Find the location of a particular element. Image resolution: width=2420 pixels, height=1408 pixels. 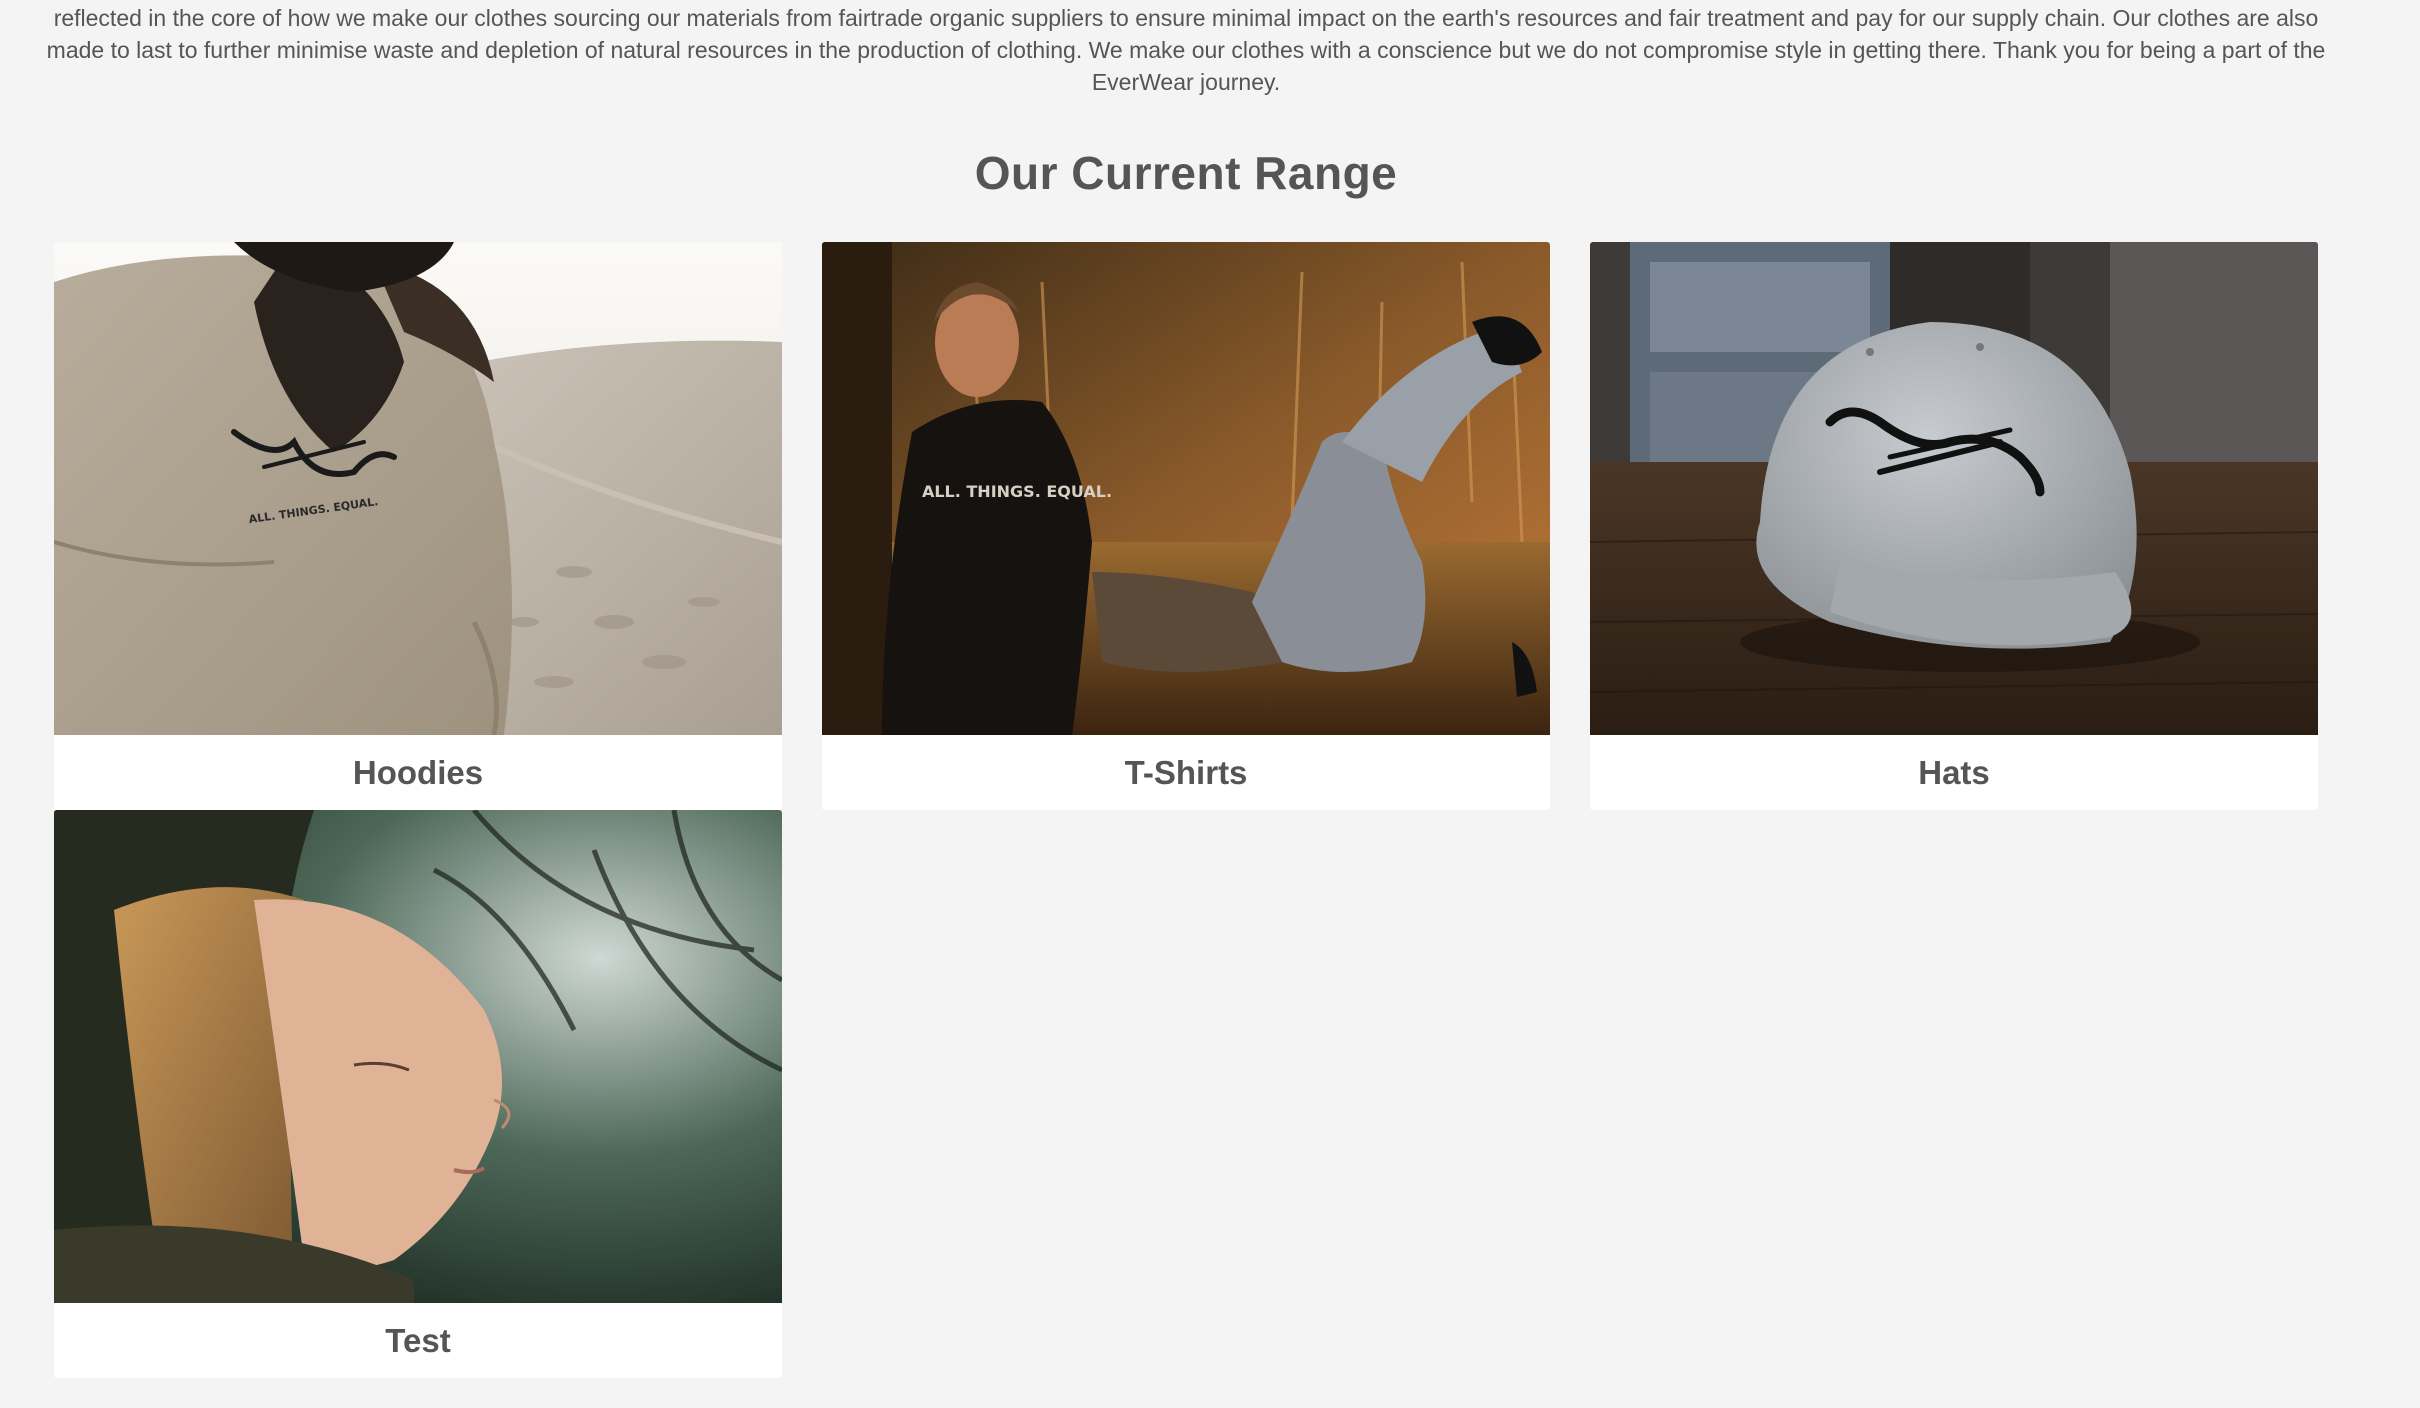

product-card-hoodies: ALL. THINGS. EQUAL. Hoodies is located at coordinates (418, 526).